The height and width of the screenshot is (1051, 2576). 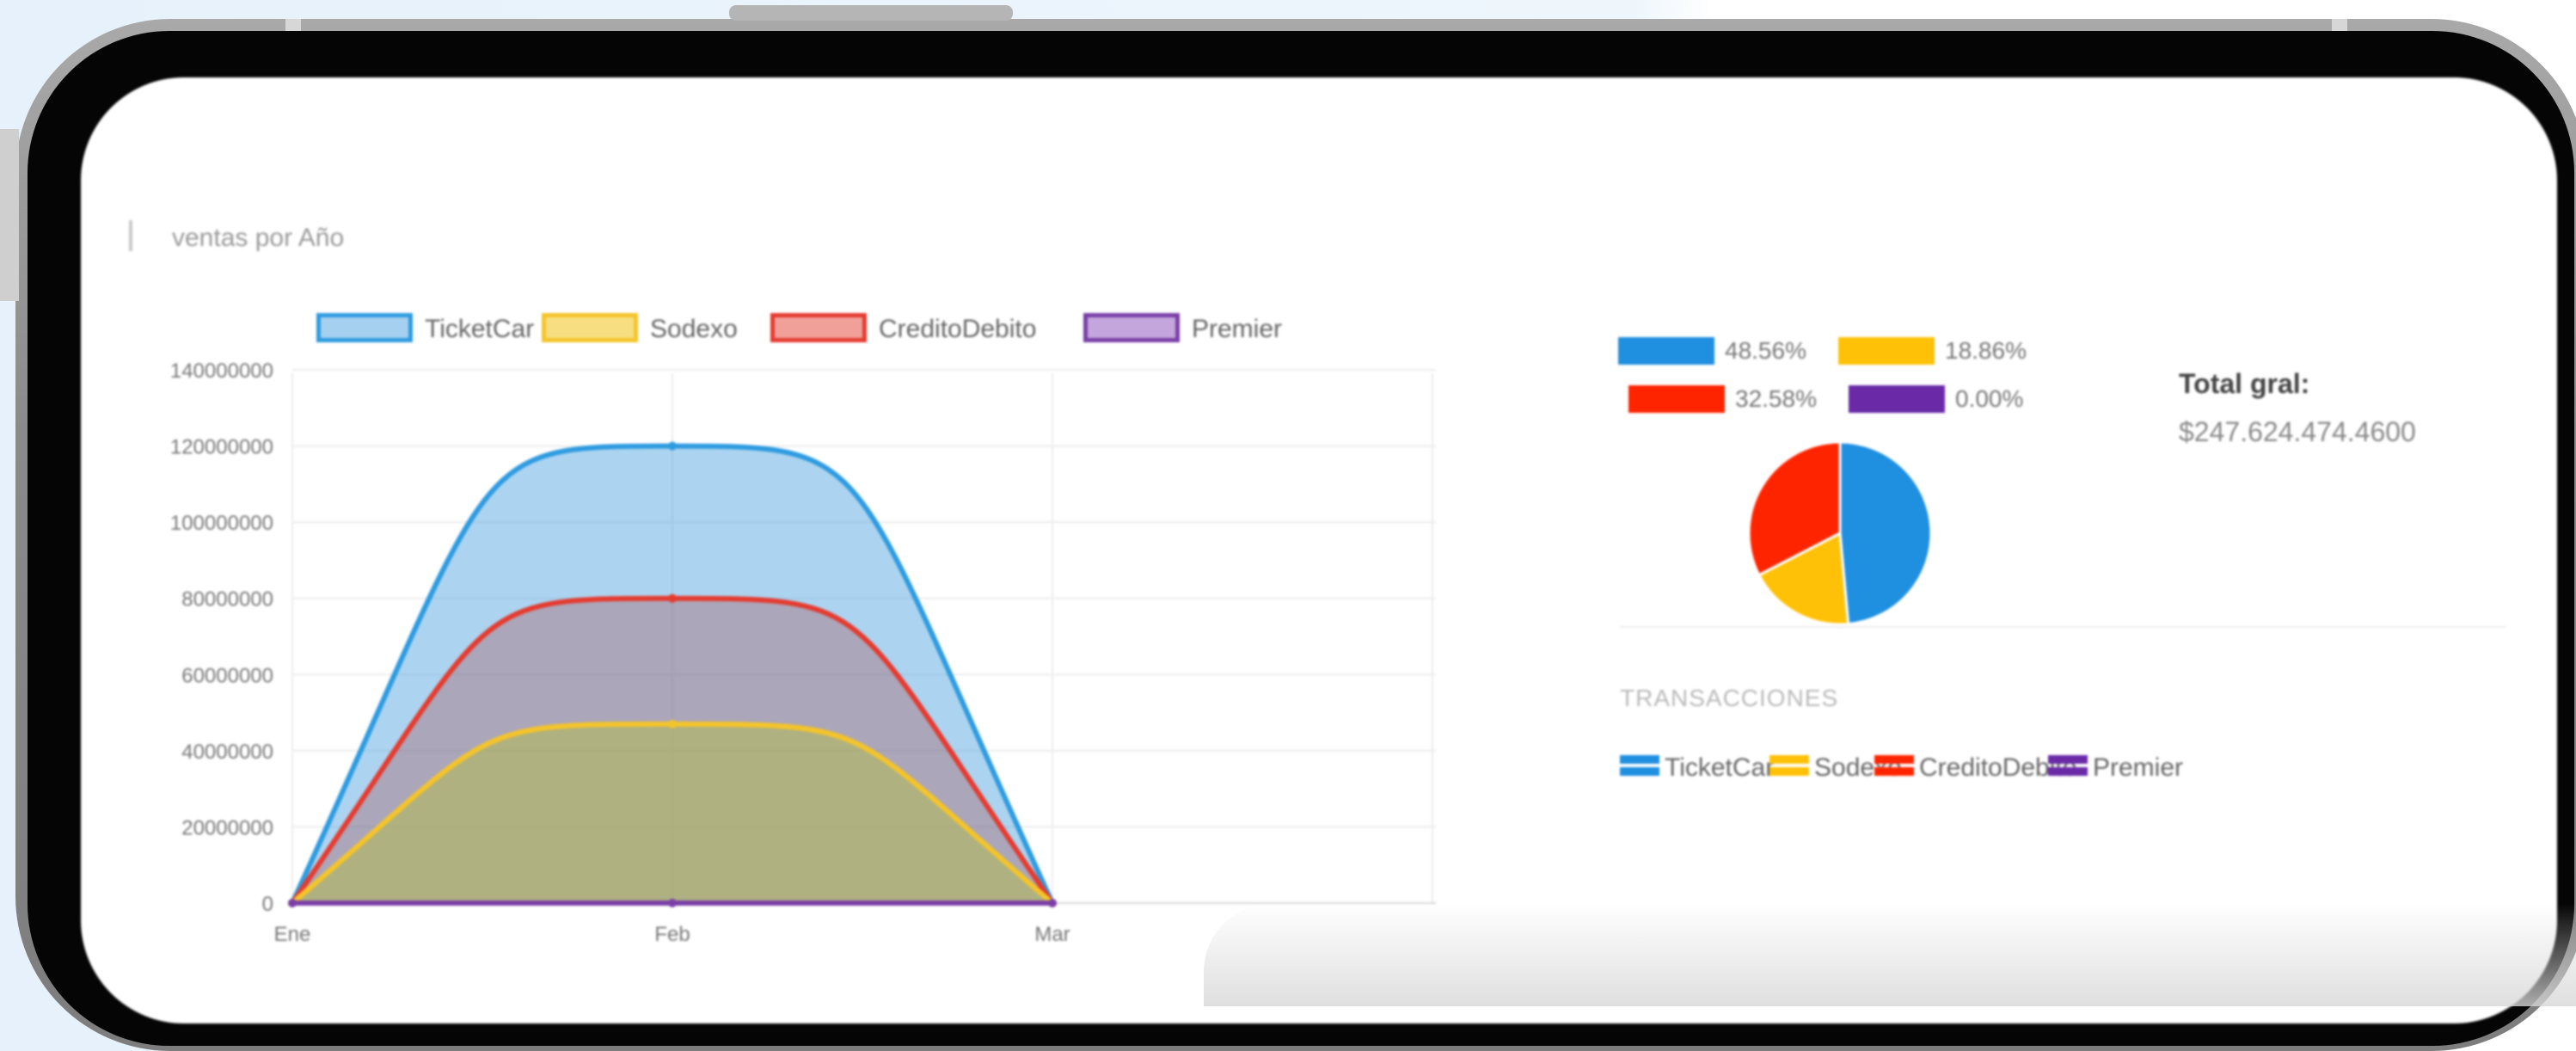 What do you see at coordinates (221, 447) in the screenshot?
I see `y-tick-label: 120000000` at bounding box center [221, 447].